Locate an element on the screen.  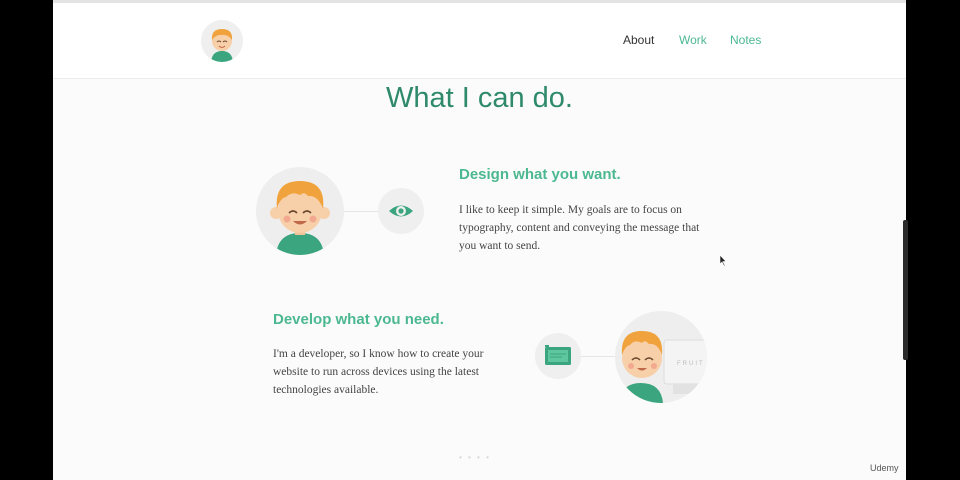
design-avatar-illustration is located at coordinates (300, 211).